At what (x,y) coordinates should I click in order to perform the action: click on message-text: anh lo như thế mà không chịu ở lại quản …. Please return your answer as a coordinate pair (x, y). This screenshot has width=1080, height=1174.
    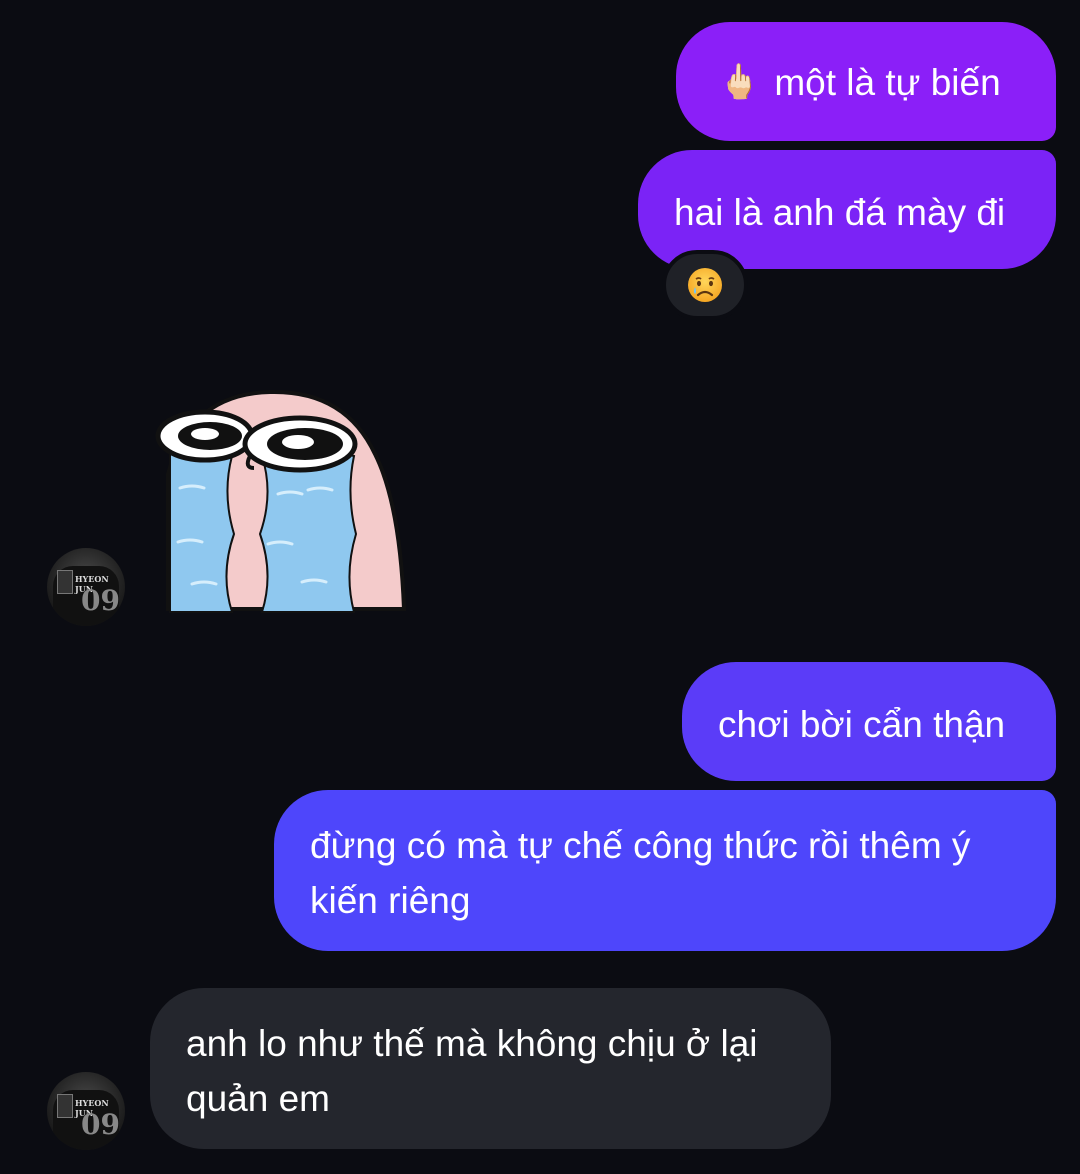
    Looking at the image, I should click on (472, 1071).